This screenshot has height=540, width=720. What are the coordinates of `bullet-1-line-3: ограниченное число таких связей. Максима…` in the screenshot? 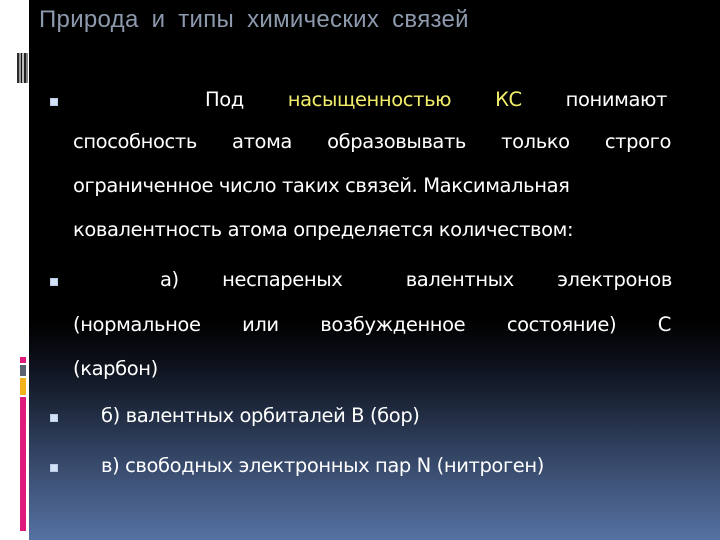 It's located at (321, 185).